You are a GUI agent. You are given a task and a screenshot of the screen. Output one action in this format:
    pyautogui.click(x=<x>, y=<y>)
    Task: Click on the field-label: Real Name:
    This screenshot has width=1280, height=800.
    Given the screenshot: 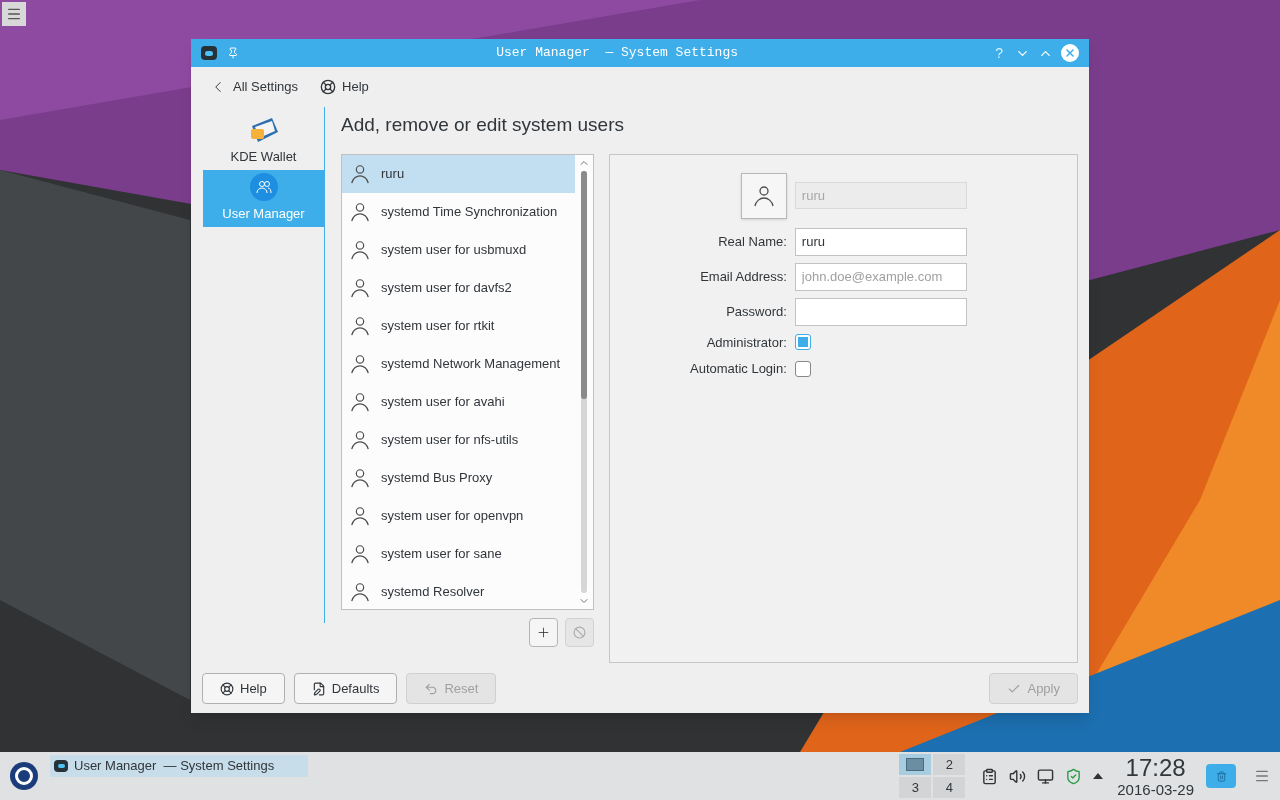 What is the action you would take?
    pyautogui.click(x=752, y=241)
    